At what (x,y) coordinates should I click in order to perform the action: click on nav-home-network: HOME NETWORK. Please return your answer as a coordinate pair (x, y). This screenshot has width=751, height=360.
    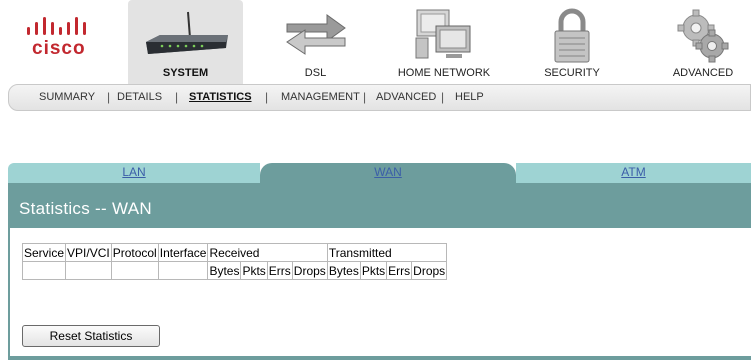
    Looking at the image, I should click on (444, 42).